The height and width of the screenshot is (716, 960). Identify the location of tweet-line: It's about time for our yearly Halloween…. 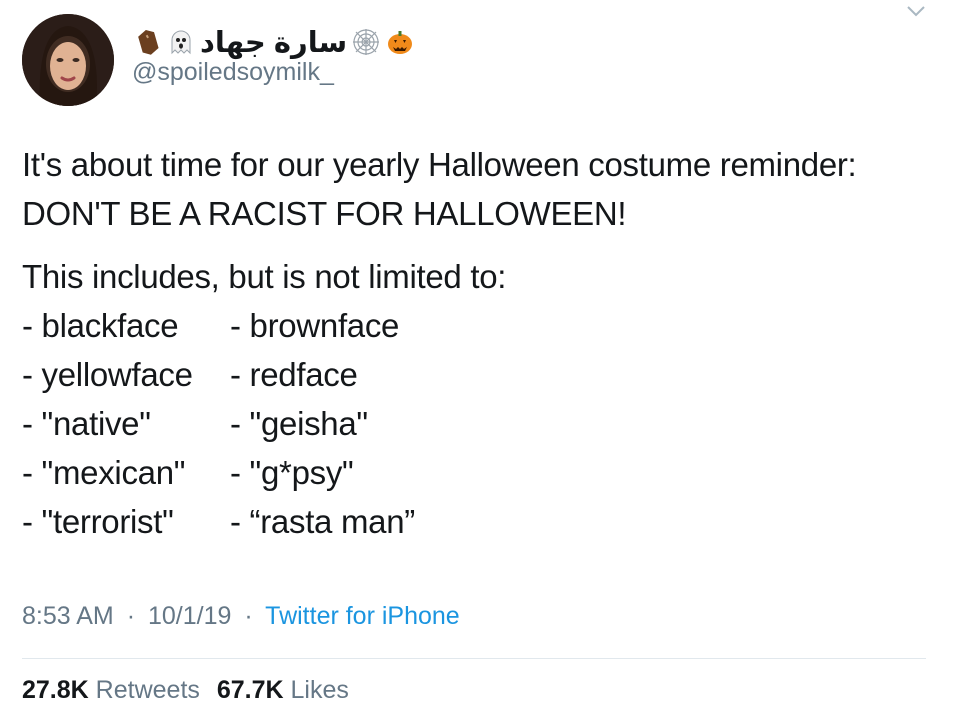
(439, 164).